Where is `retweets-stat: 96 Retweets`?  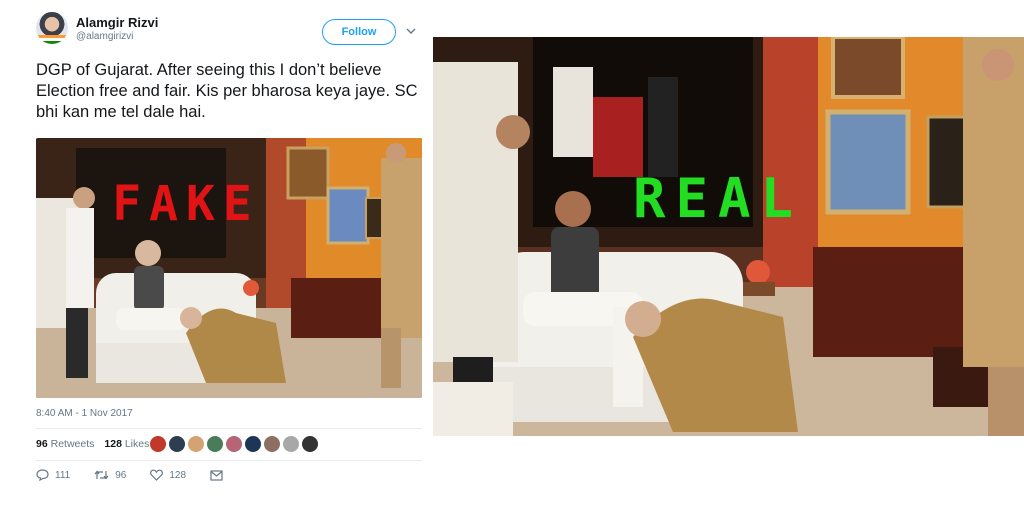 retweets-stat: 96 Retweets is located at coordinates (65, 444).